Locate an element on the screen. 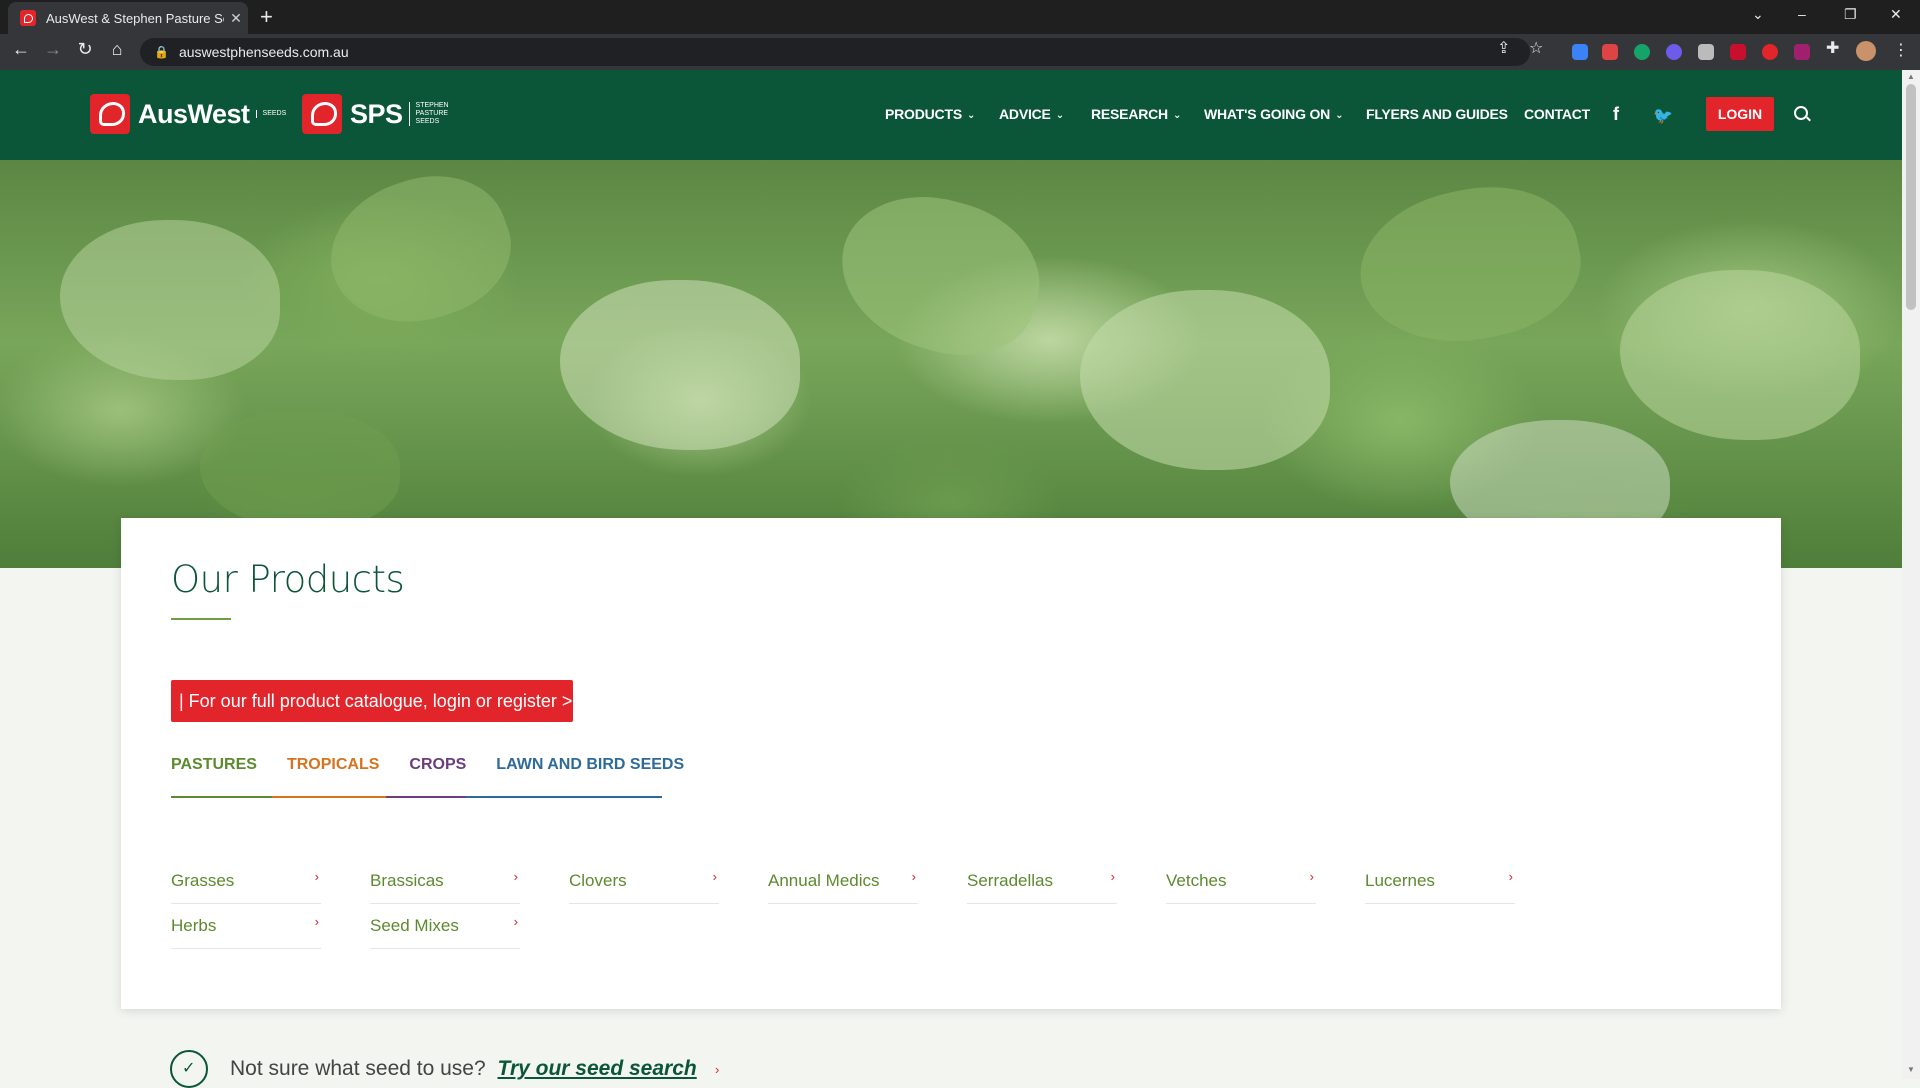 The height and width of the screenshot is (1088, 1920). sps-logo-icon is located at coordinates (322, 114).